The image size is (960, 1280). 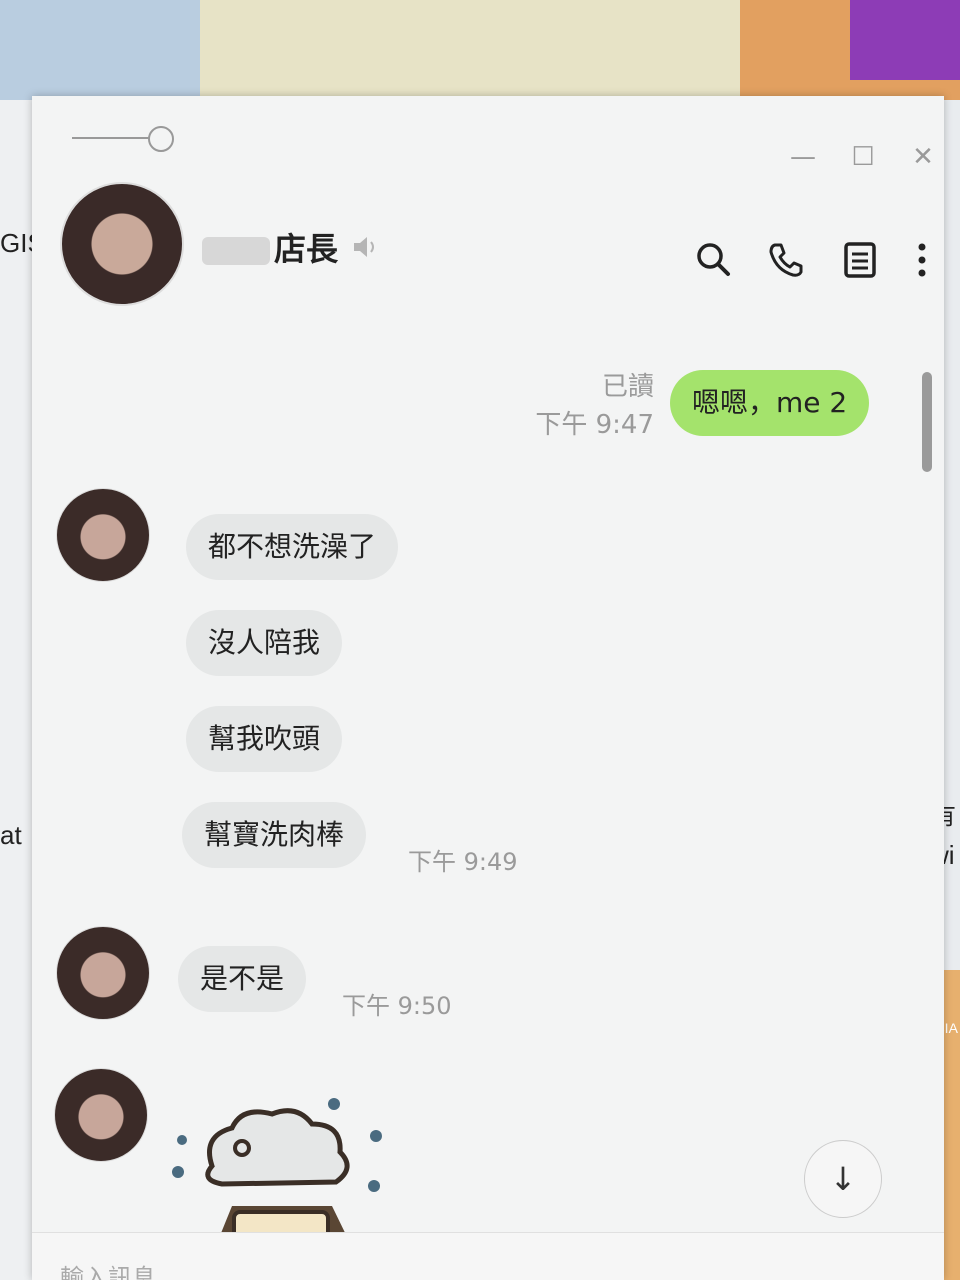 What do you see at coordinates (843, 1179) in the screenshot?
I see `scroll-to-bottom-button: ↓` at bounding box center [843, 1179].